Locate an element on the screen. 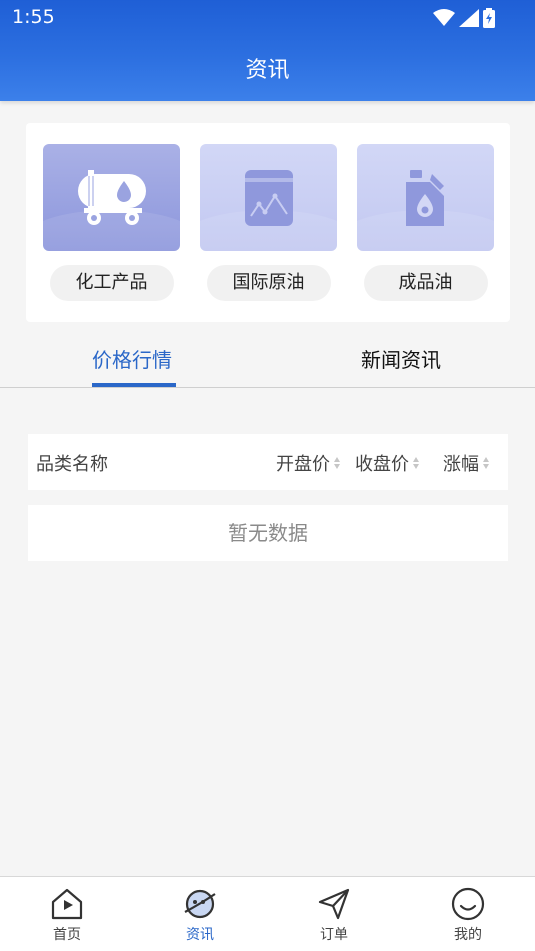 This screenshot has height=951, width=535. active-tab-indicator is located at coordinates (134, 385).